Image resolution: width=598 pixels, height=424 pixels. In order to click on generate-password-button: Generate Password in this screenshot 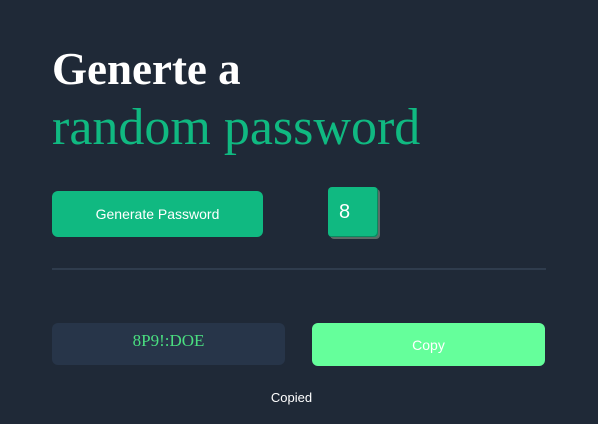, I will do `click(157, 214)`.